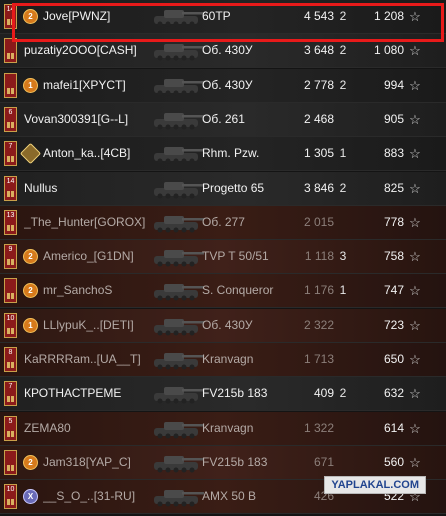  Describe the element at coordinates (318, 153) in the screenshot. I see `damage-value: 1 305` at that location.